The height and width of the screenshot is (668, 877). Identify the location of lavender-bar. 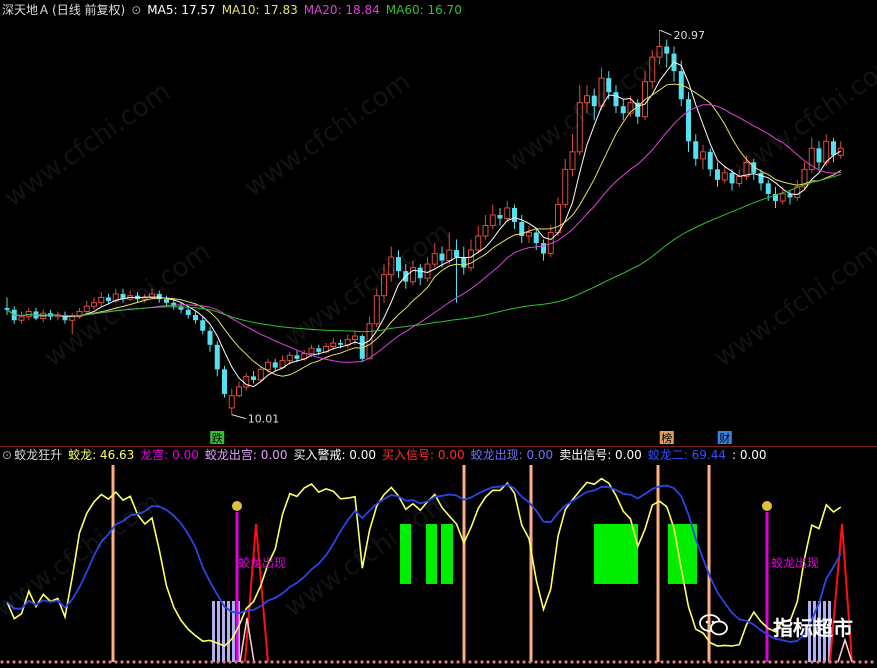
(233, 631).